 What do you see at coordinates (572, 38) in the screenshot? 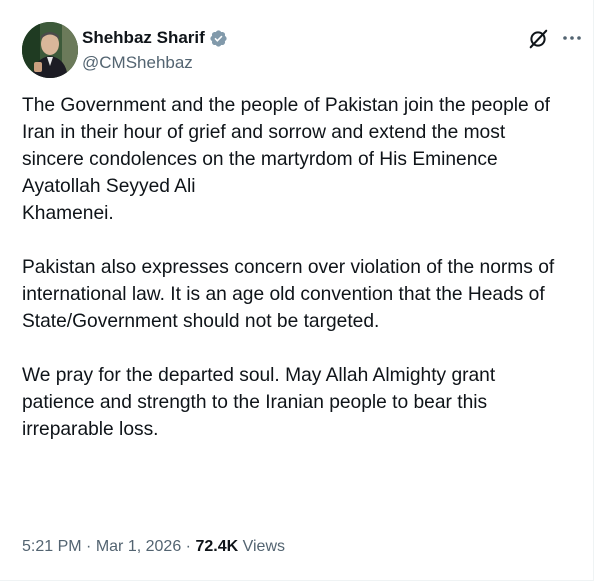
I see `more-icon` at bounding box center [572, 38].